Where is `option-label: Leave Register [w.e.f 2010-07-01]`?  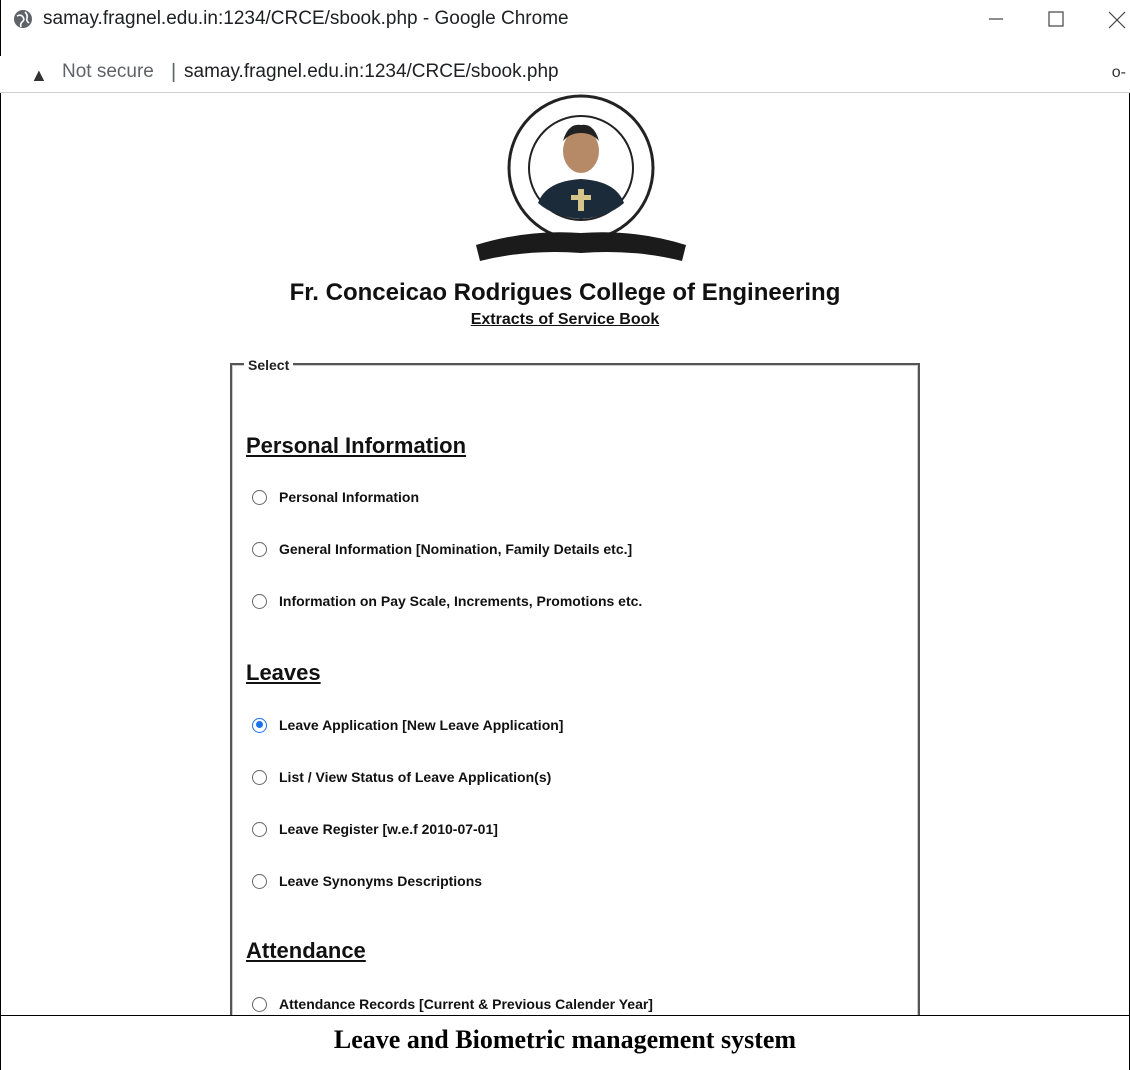 option-label: Leave Register [w.e.f 2010-07-01] is located at coordinates (388, 829).